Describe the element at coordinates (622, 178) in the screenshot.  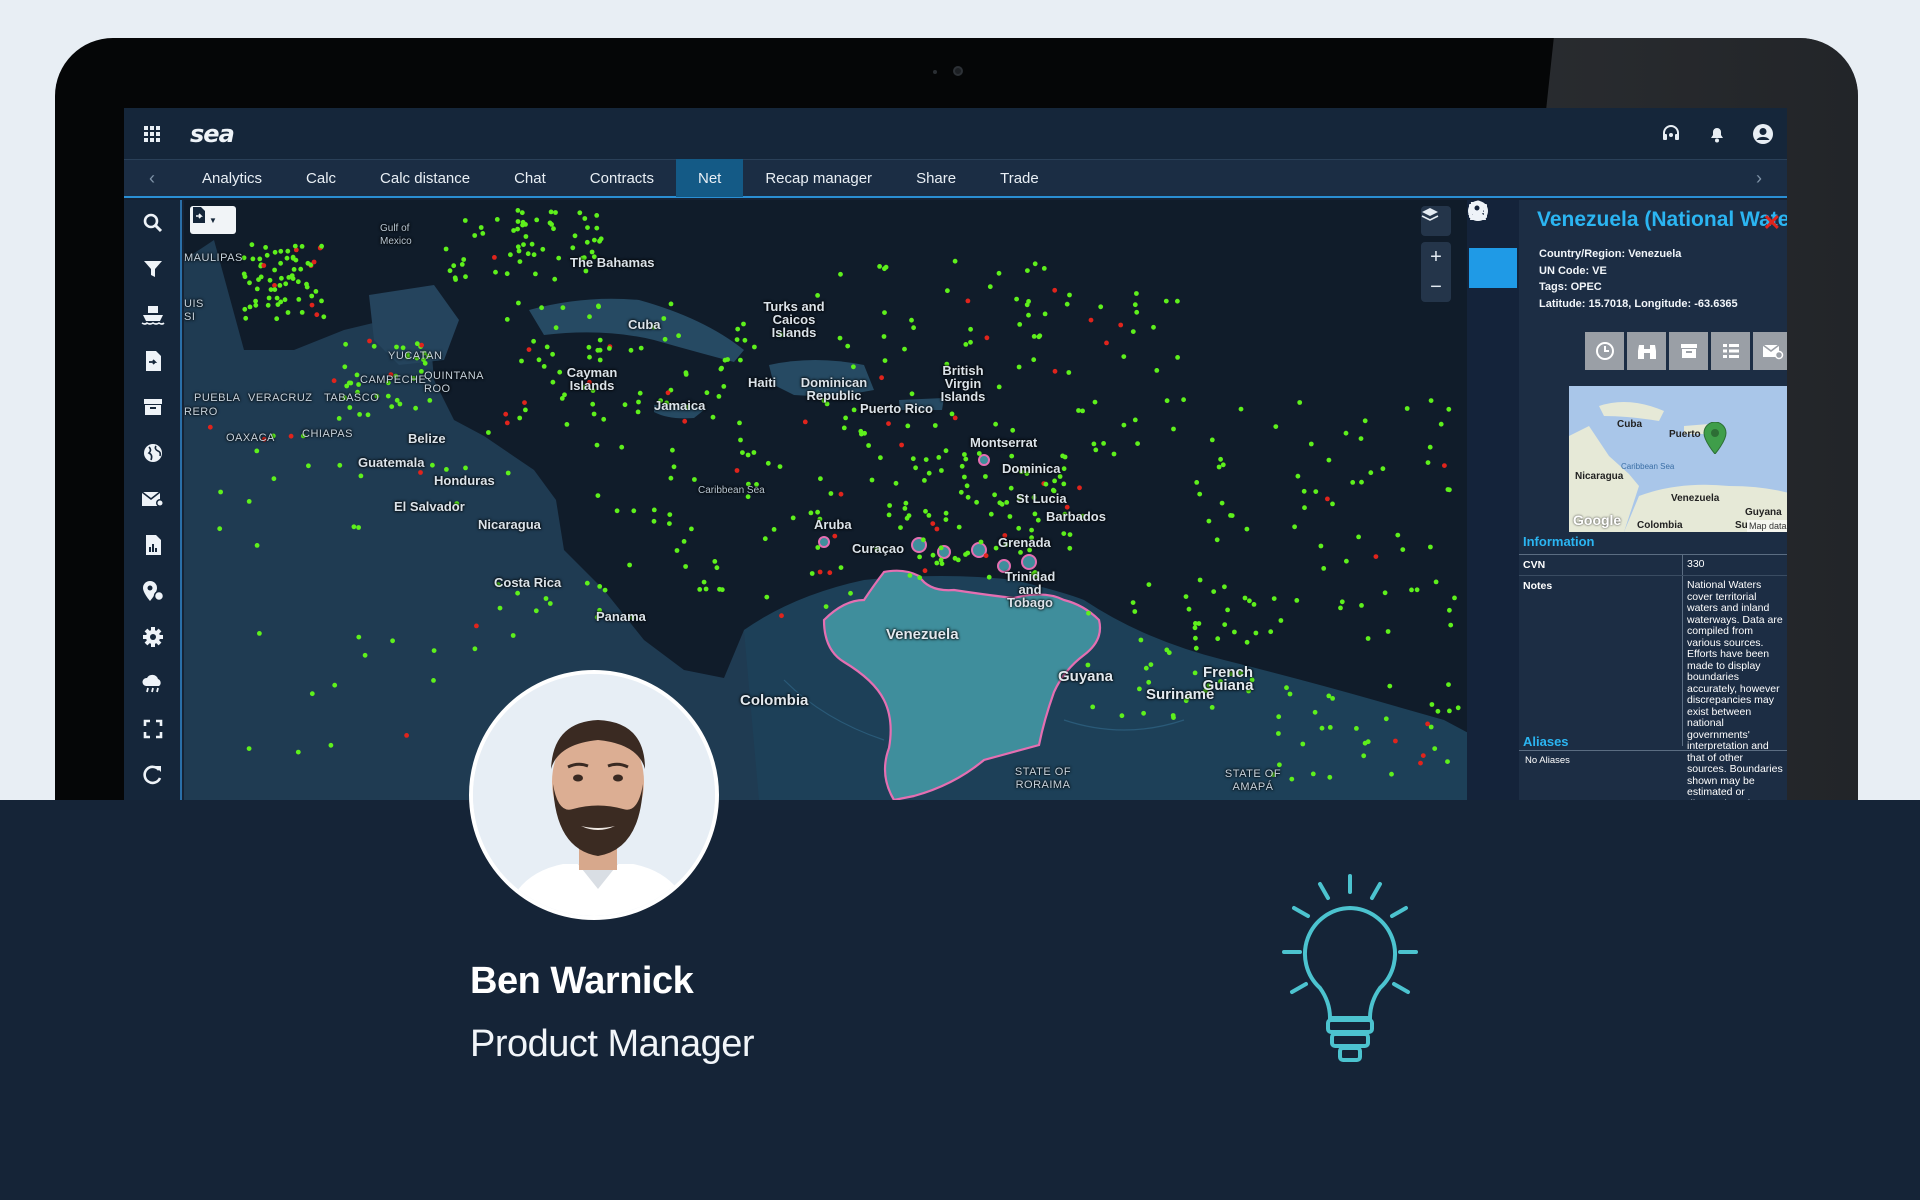
I see `tab-contracts: Contracts` at that location.